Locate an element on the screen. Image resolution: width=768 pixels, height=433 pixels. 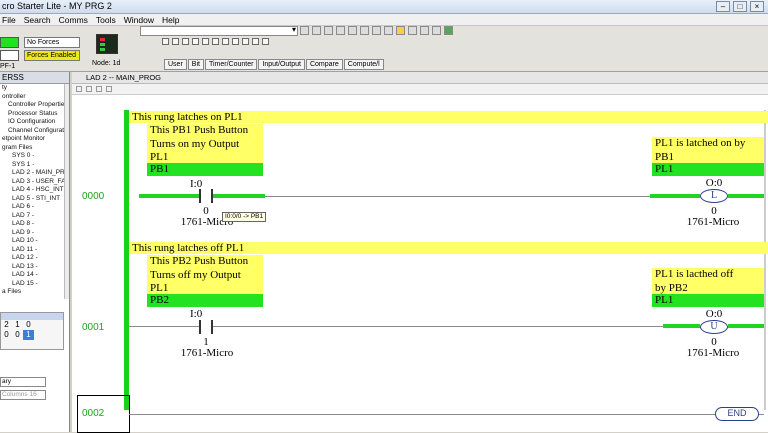
tree-item: LAD 8 - is located at coordinates (34, 224).